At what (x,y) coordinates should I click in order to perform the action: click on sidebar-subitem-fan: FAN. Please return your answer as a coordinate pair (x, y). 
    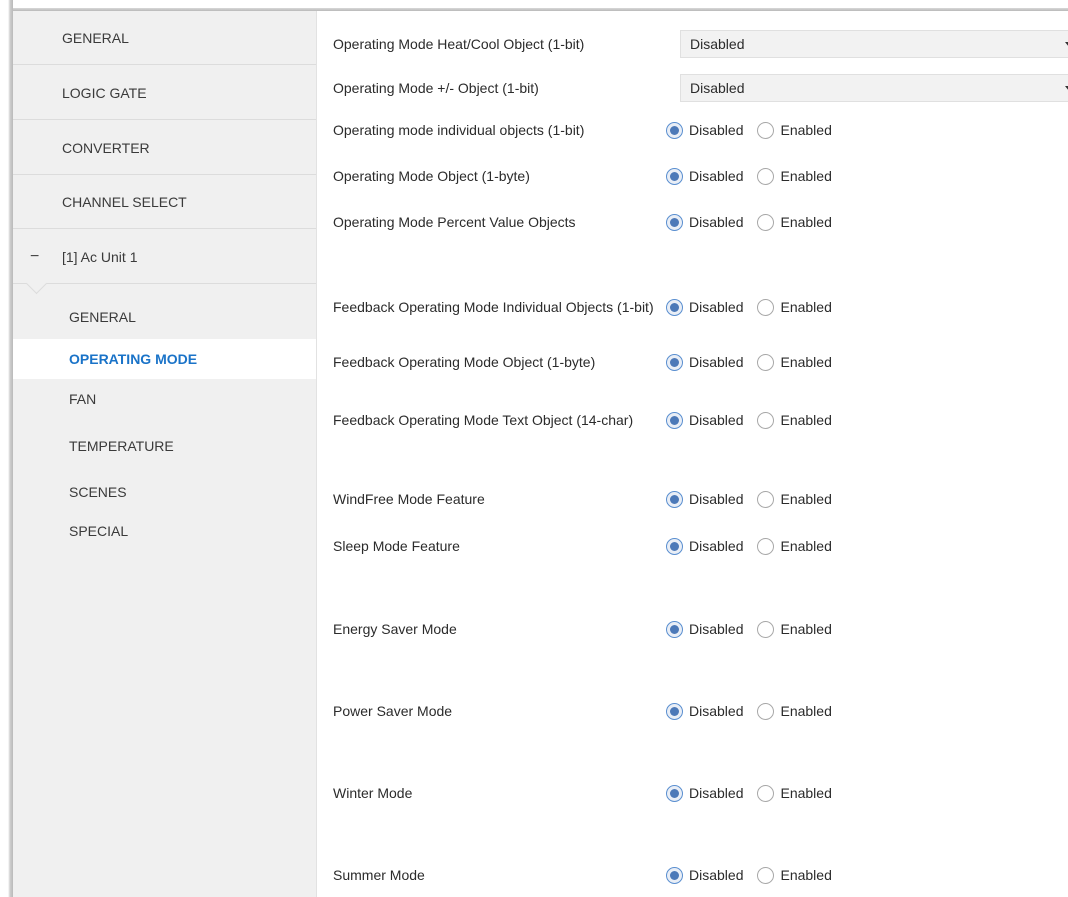
    Looking at the image, I should click on (165, 399).